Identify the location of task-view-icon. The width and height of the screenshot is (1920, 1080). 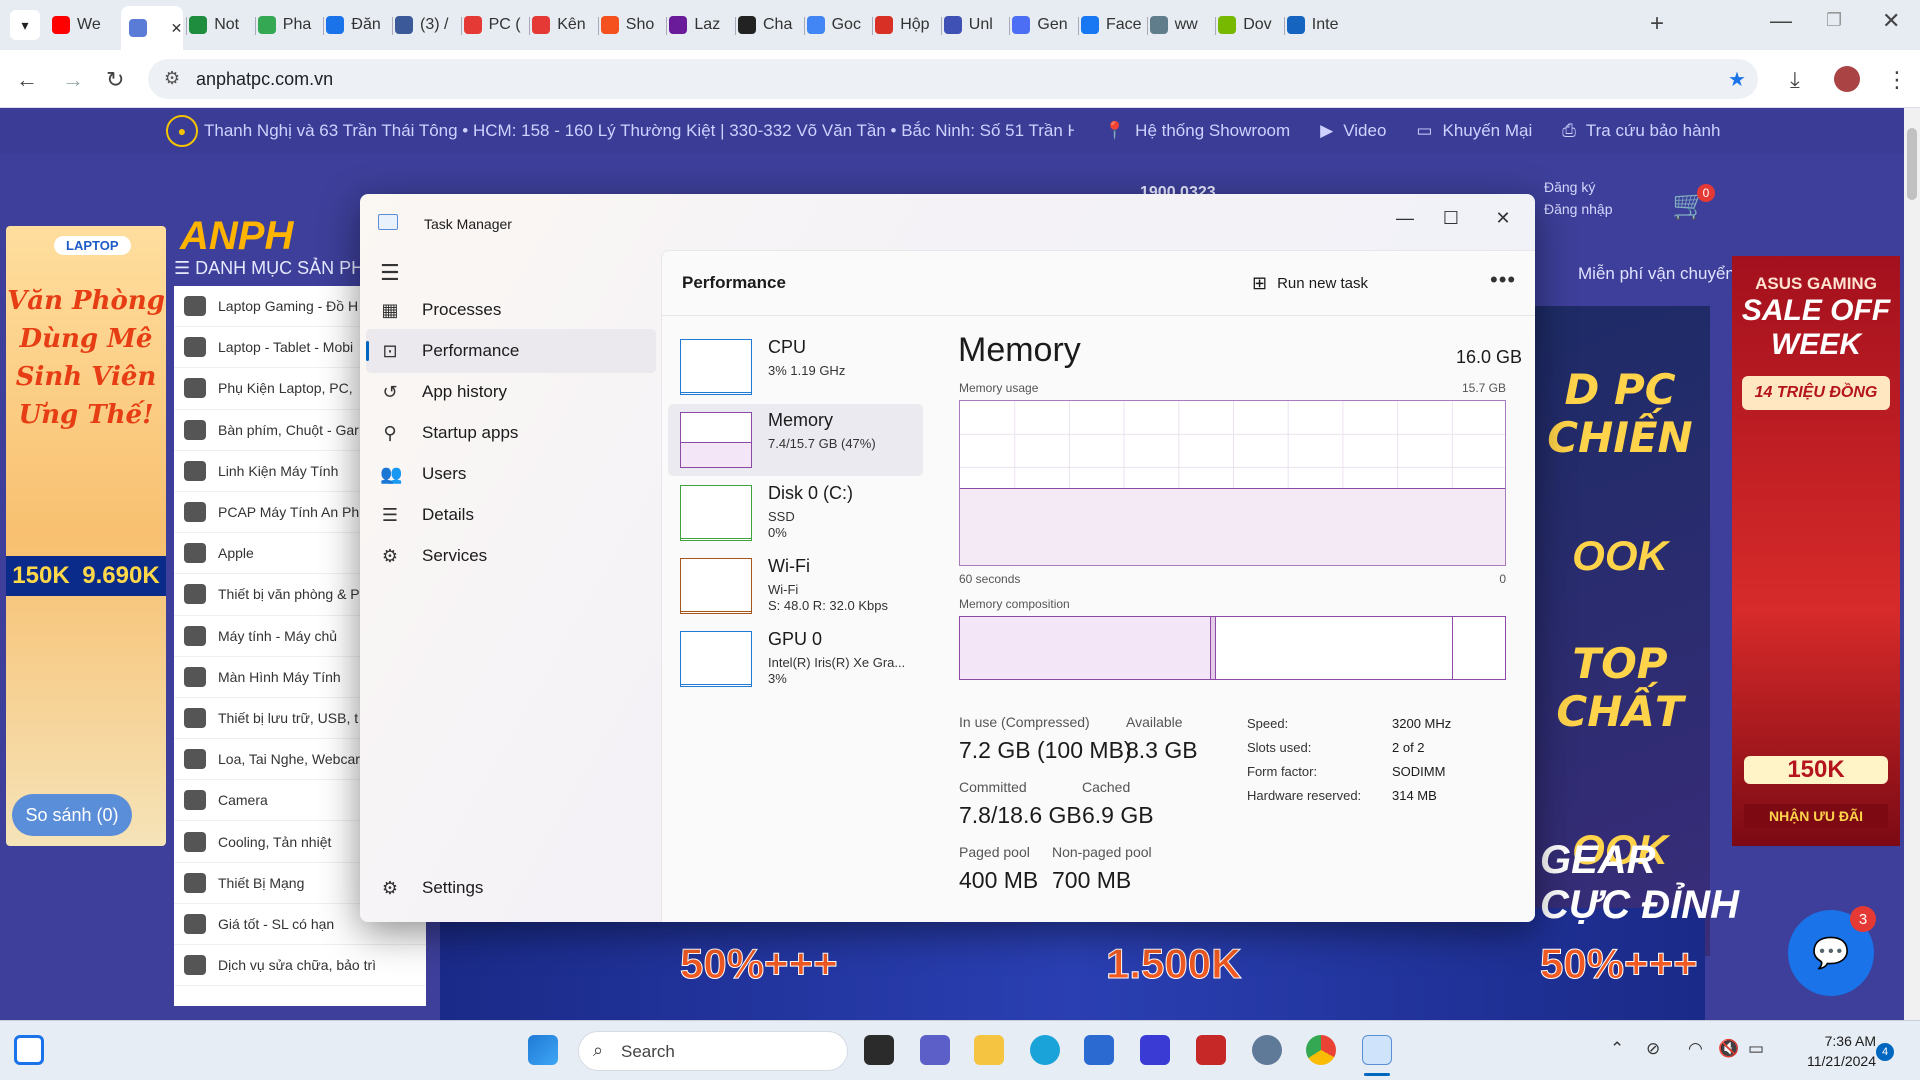
(879, 1050).